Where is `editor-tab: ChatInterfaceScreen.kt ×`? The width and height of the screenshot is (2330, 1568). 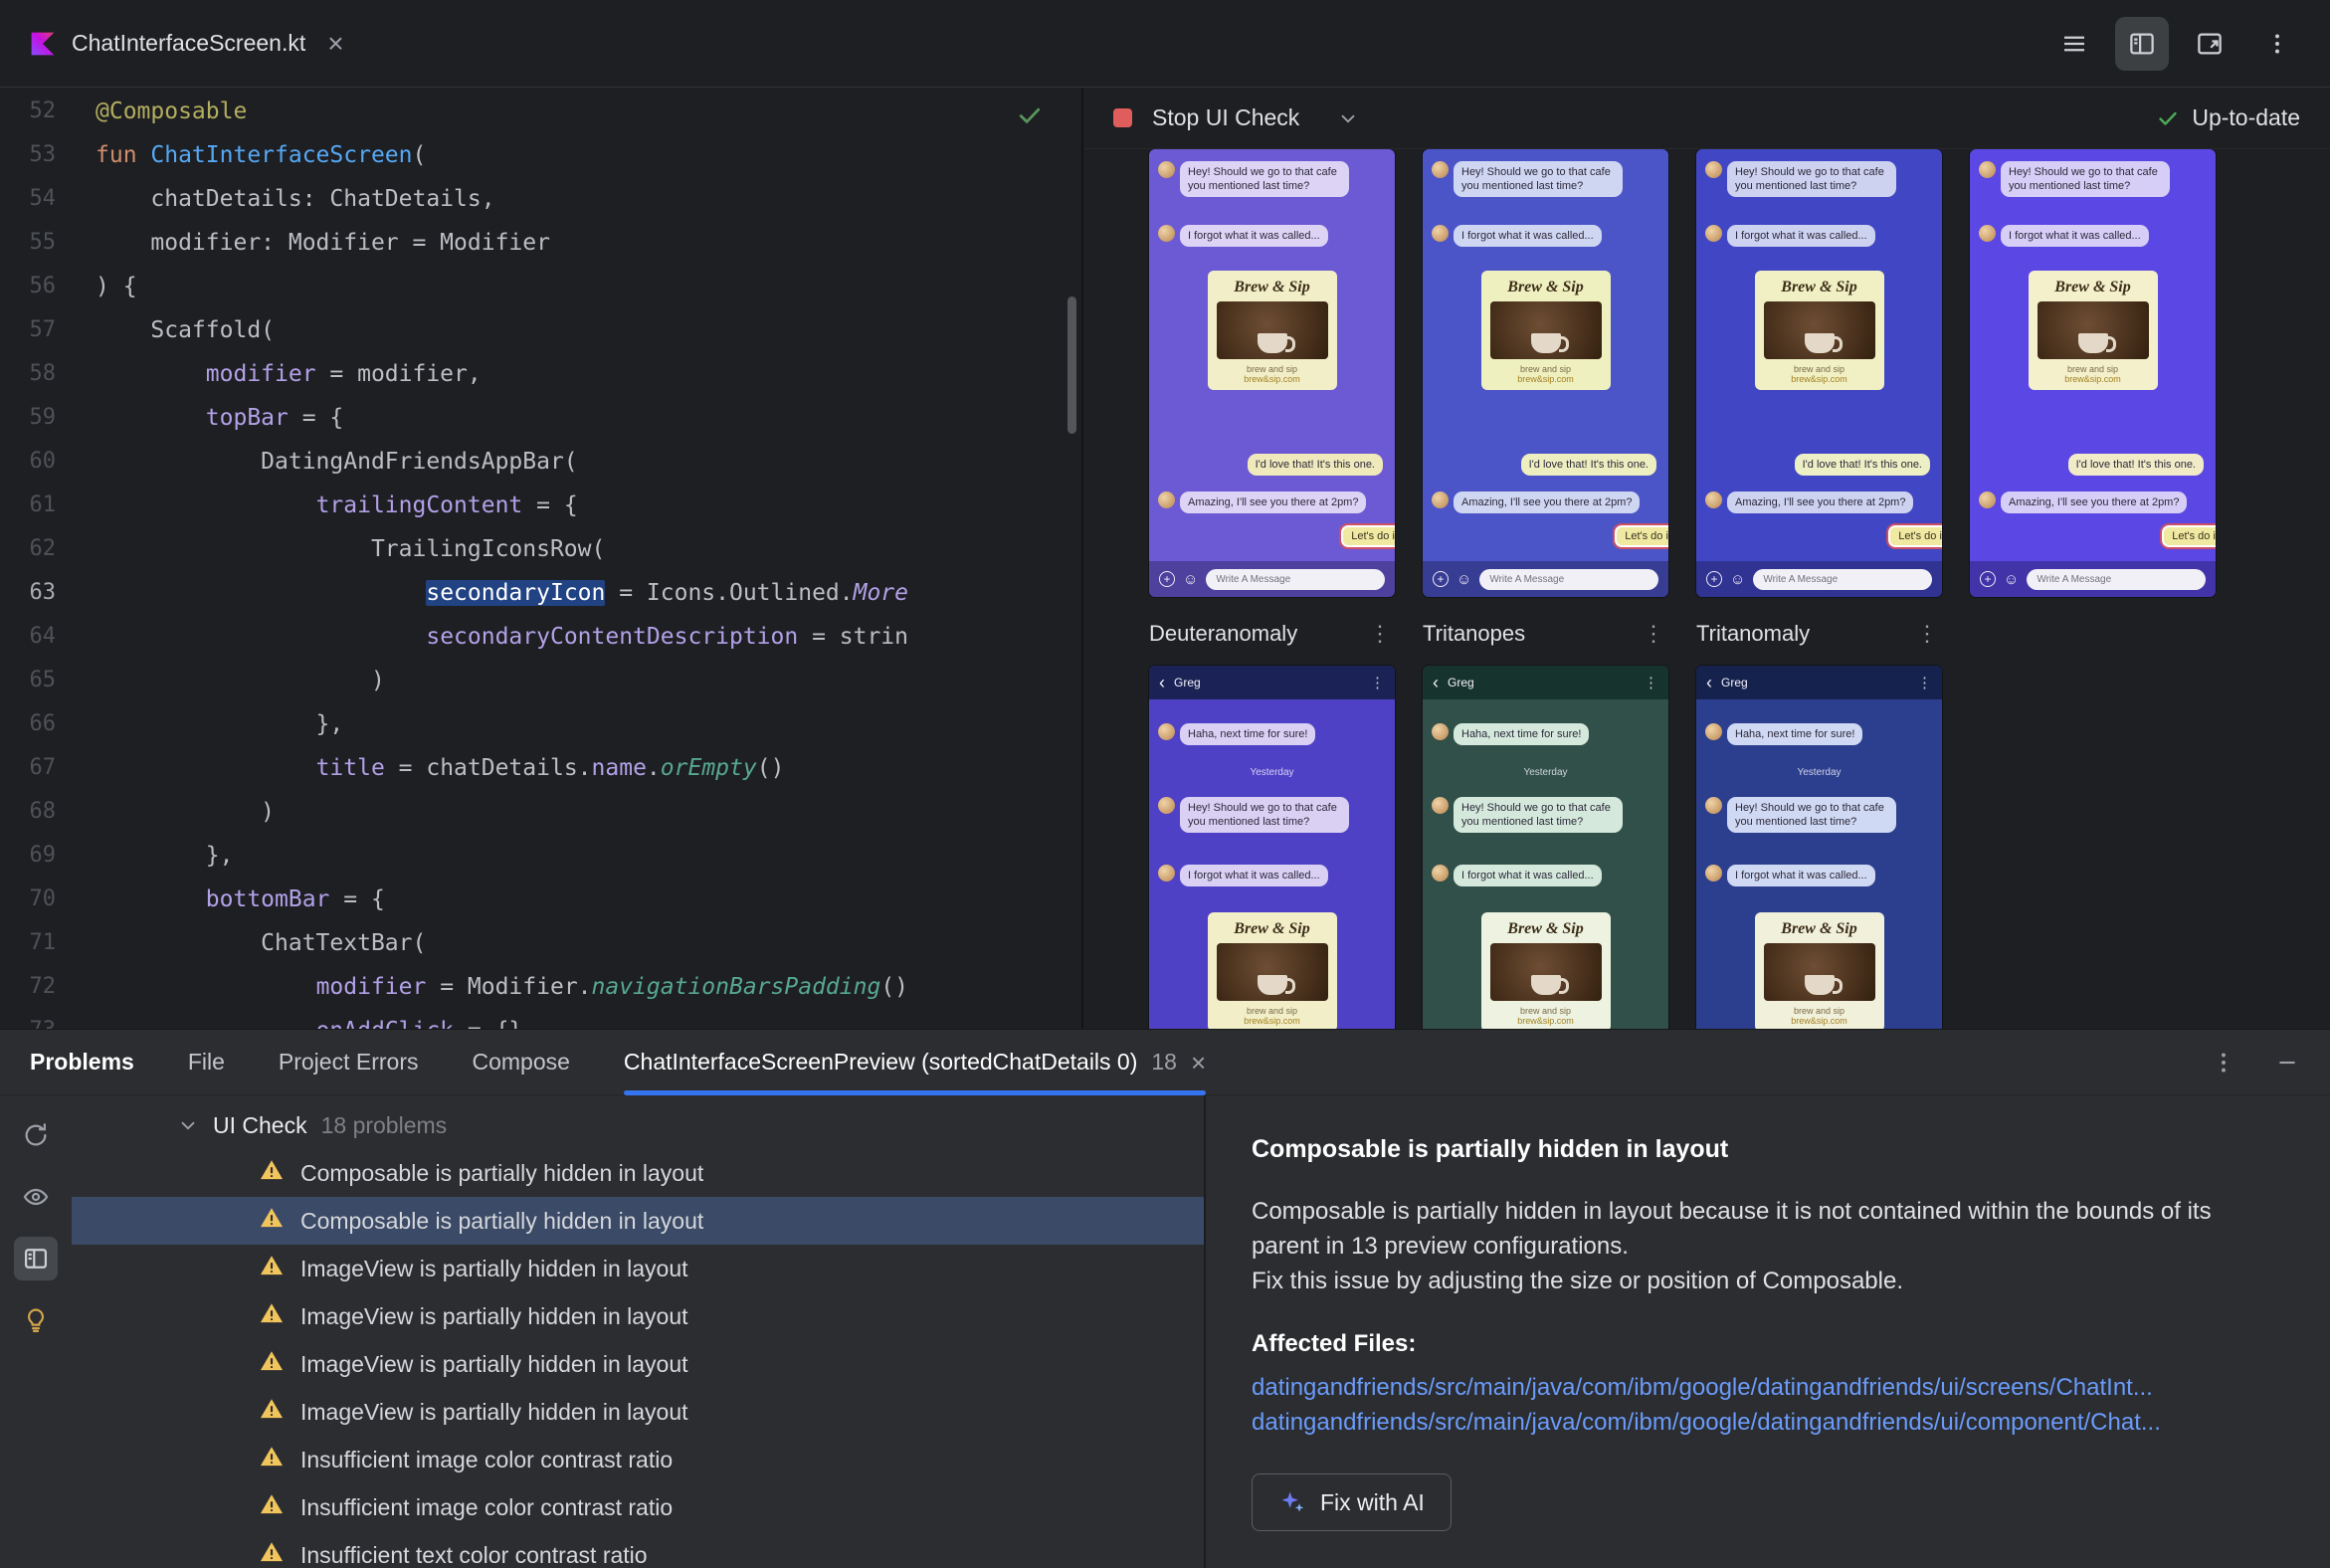 editor-tab: ChatInterfaceScreen.kt × is located at coordinates (187, 43).